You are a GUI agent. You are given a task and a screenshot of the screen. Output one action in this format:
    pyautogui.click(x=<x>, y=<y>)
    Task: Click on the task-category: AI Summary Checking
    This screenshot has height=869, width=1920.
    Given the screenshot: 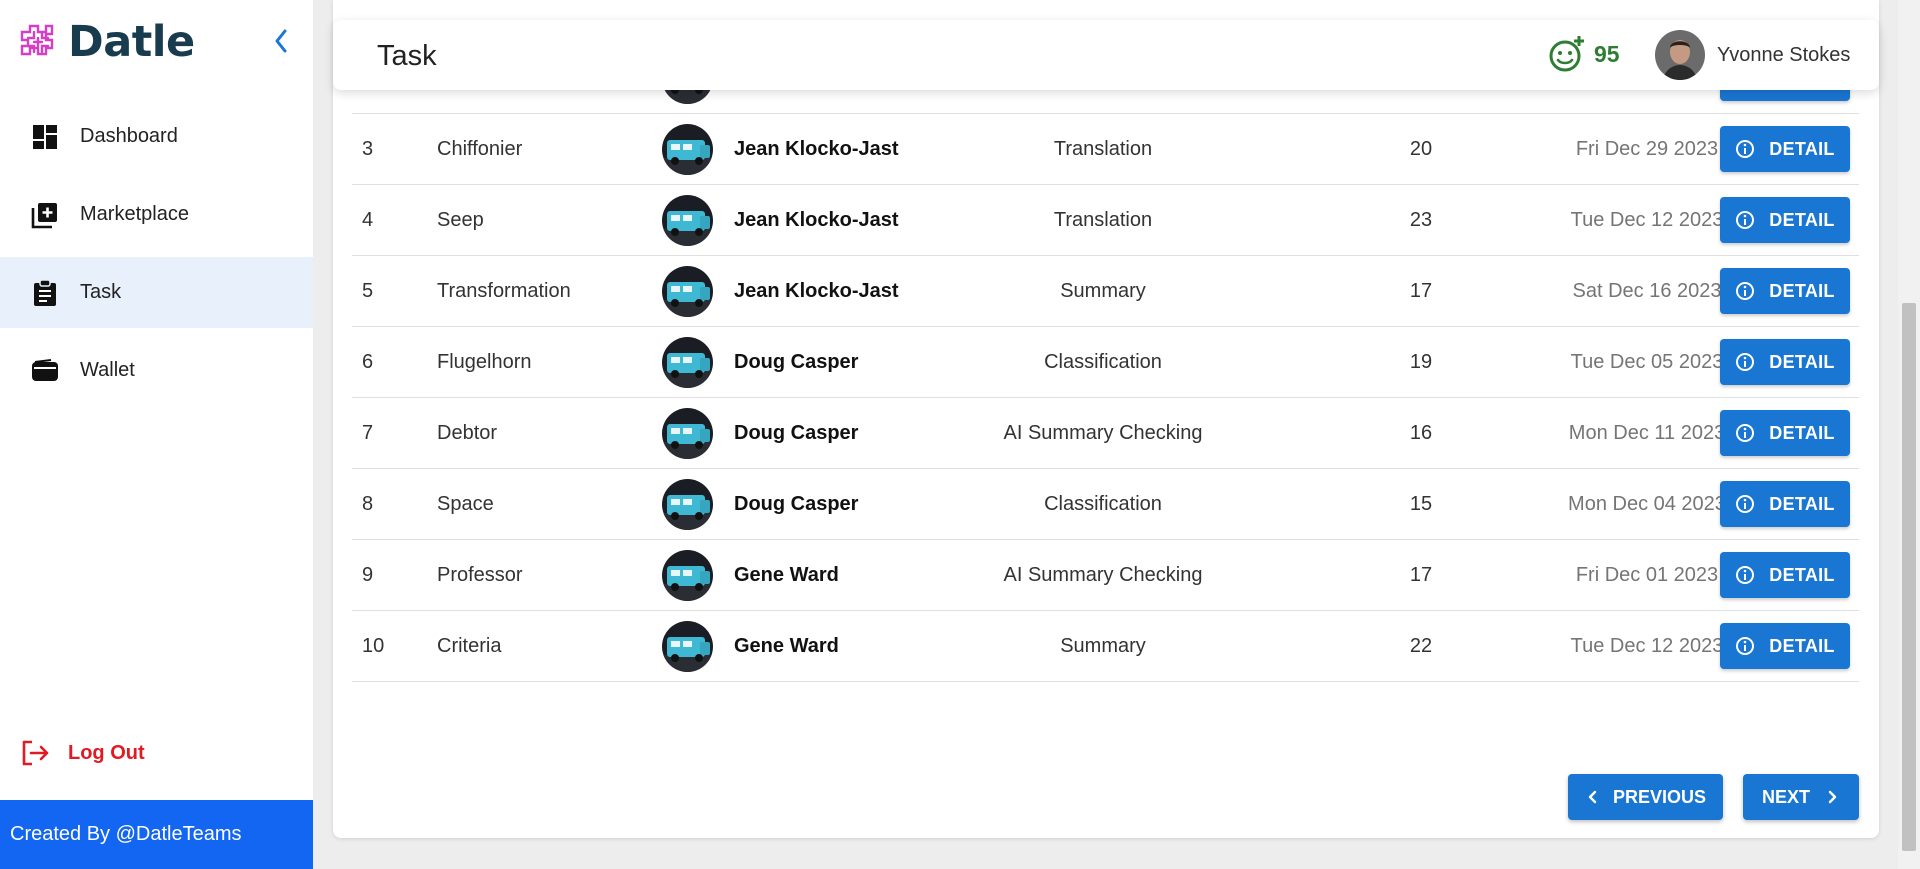 What is the action you would take?
    pyautogui.click(x=1103, y=574)
    